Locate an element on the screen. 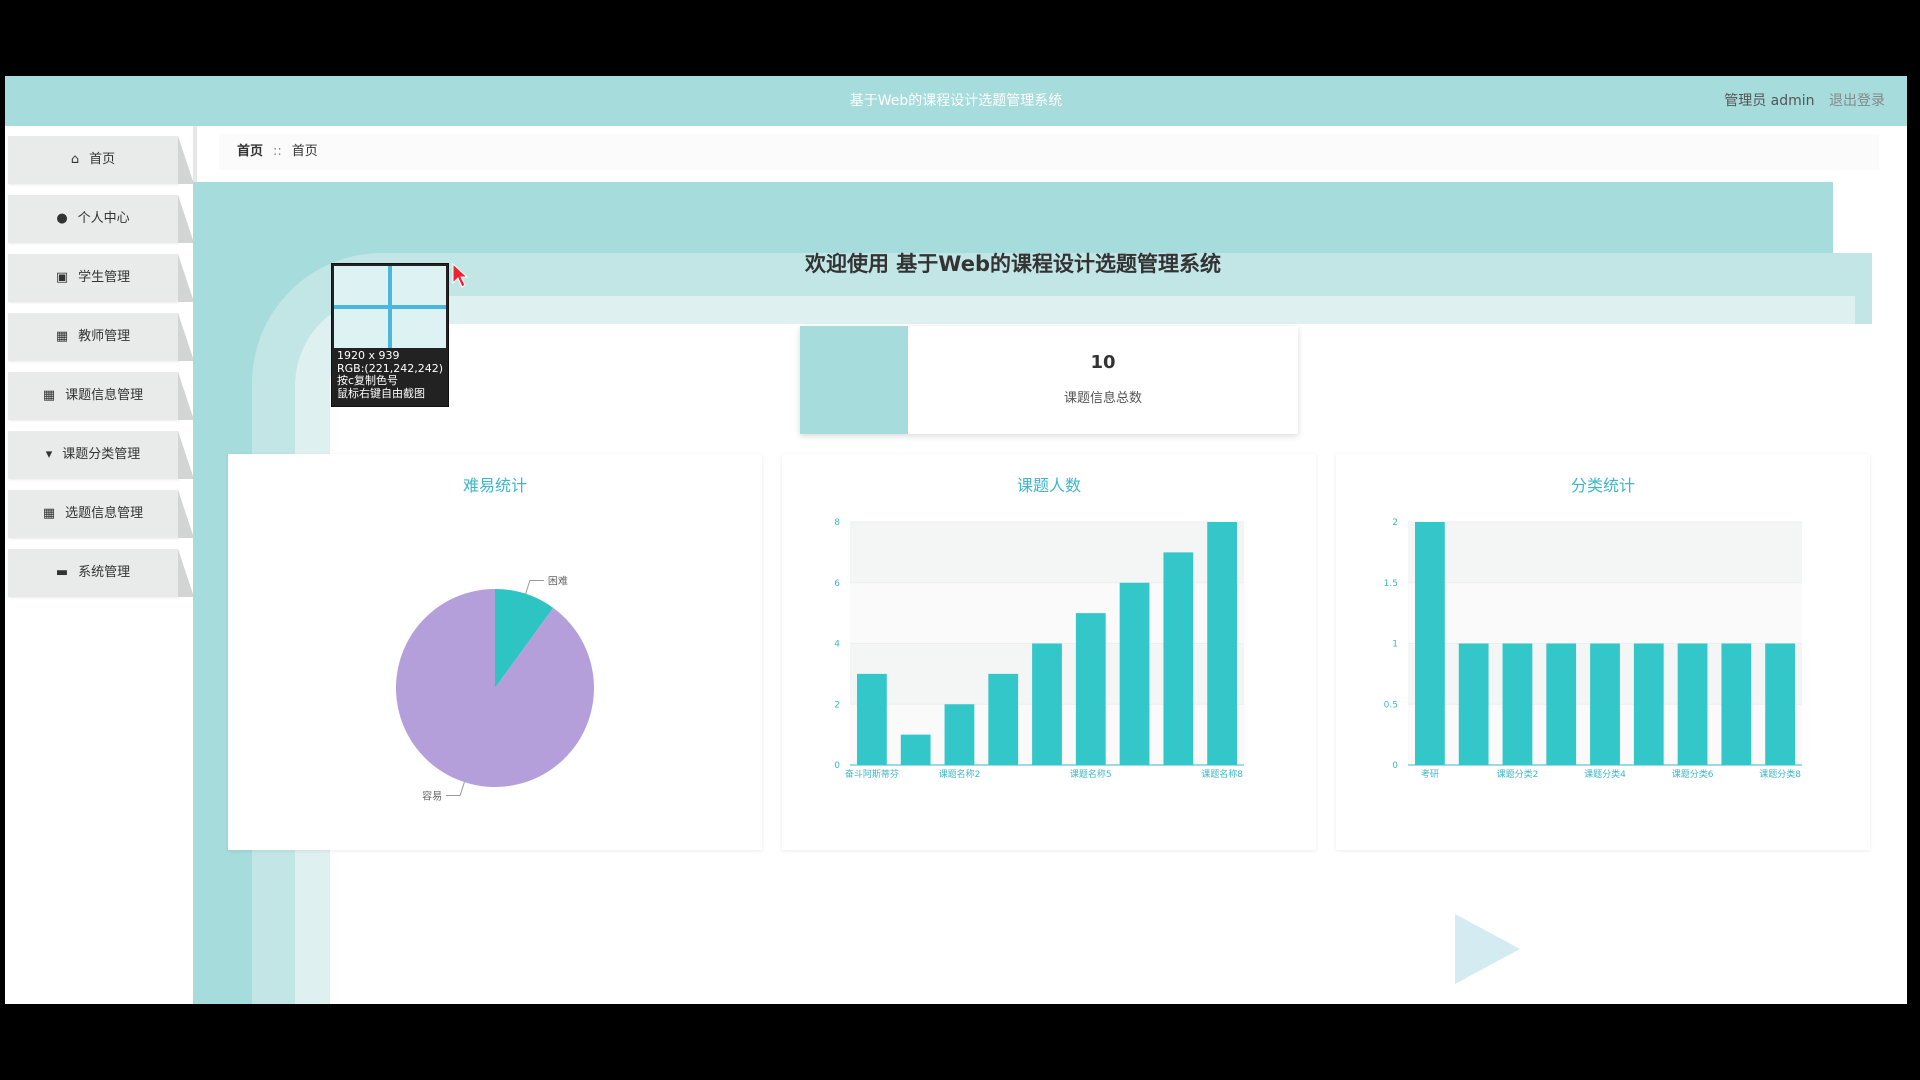 This screenshot has width=1920, height=1080. clipboard-icon: ▣ is located at coordinates (62, 277).